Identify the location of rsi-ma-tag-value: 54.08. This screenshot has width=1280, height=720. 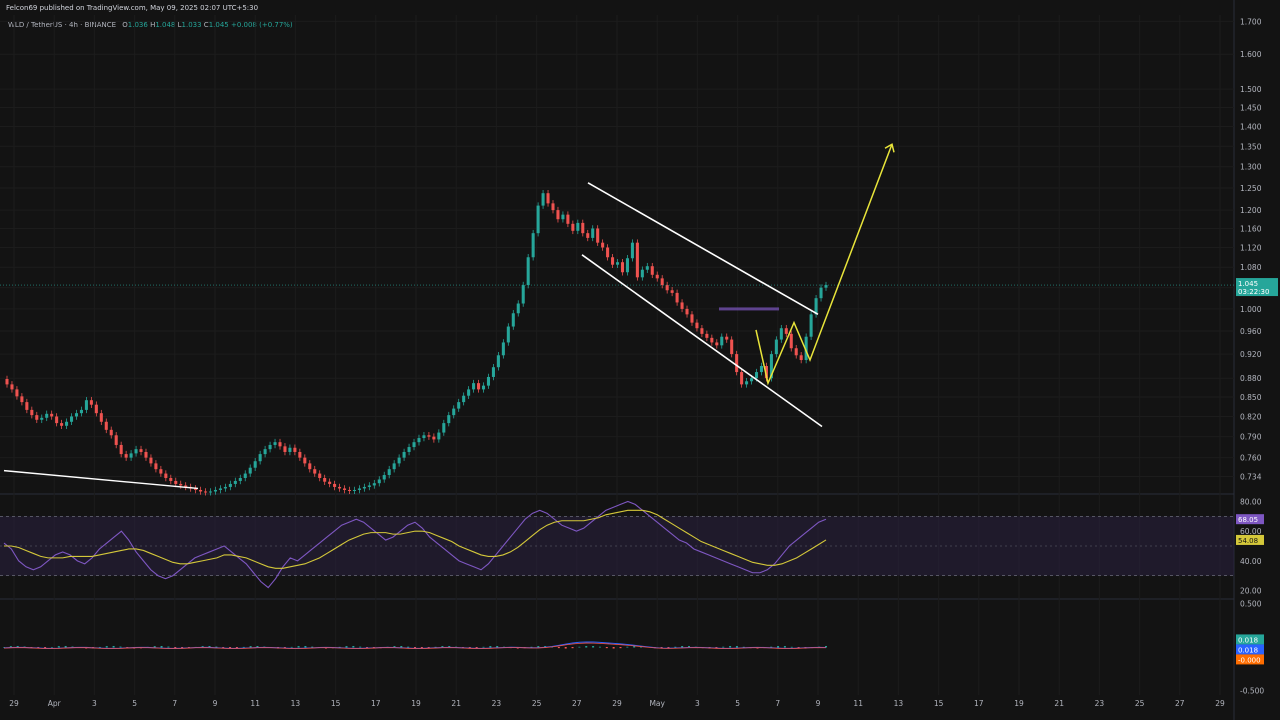
(1248, 541).